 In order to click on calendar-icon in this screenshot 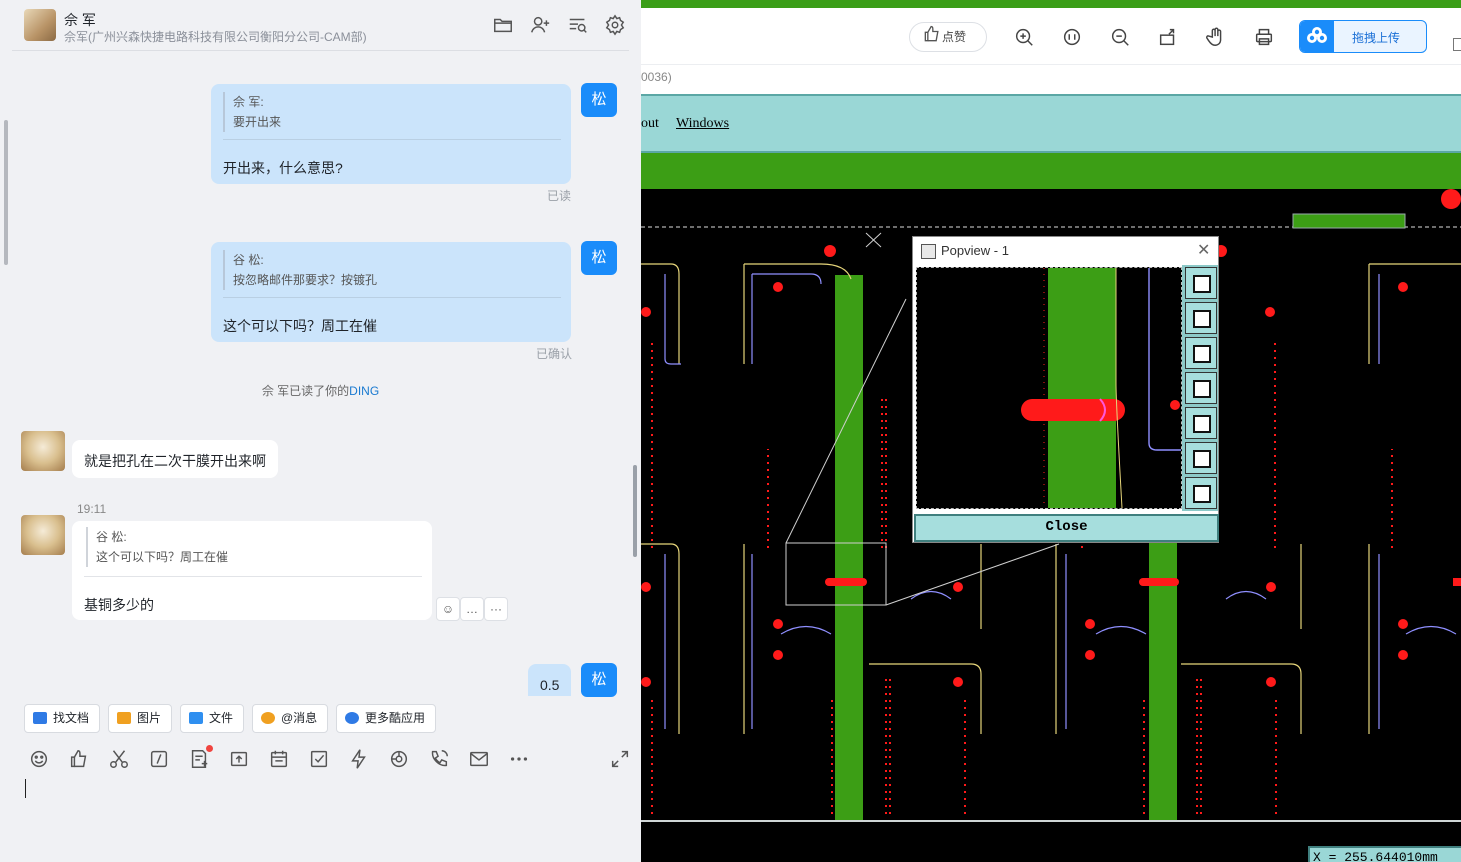, I will do `click(279, 759)`.